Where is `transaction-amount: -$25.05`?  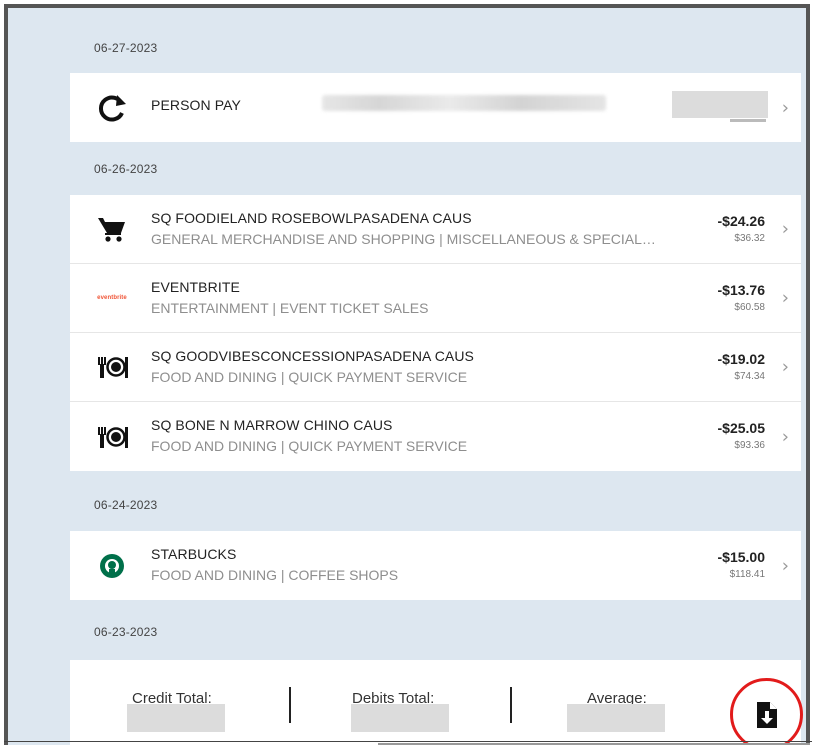
transaction-amount: -$25.05 is located at coordinates (741, 428).